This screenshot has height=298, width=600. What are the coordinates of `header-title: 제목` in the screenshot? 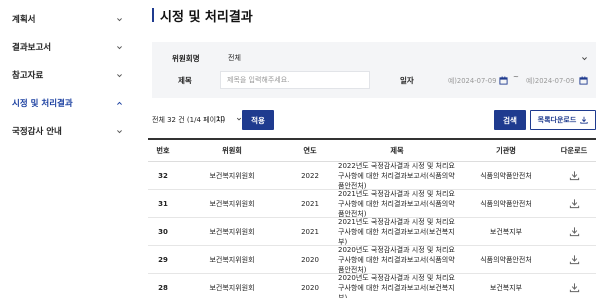 It's located at (397, 150).